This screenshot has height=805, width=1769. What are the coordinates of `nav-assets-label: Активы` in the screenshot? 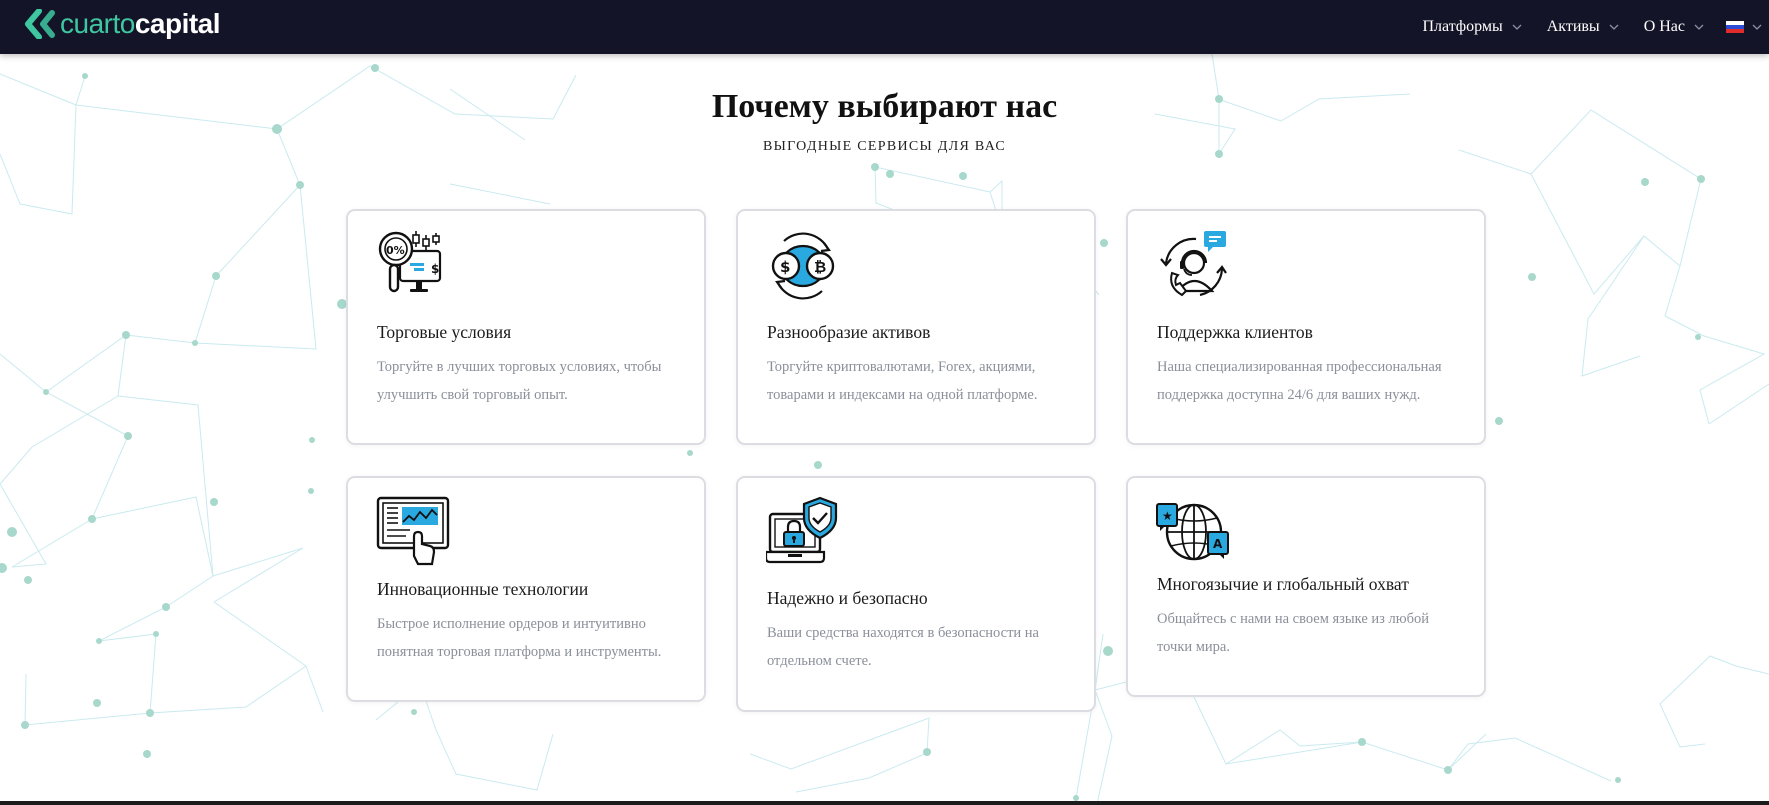 It's located at (1573, 26).